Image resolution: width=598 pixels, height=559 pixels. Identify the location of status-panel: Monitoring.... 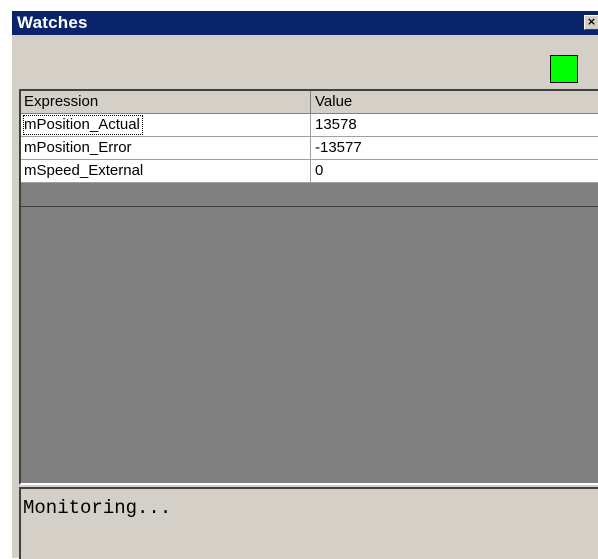
(308, 523).